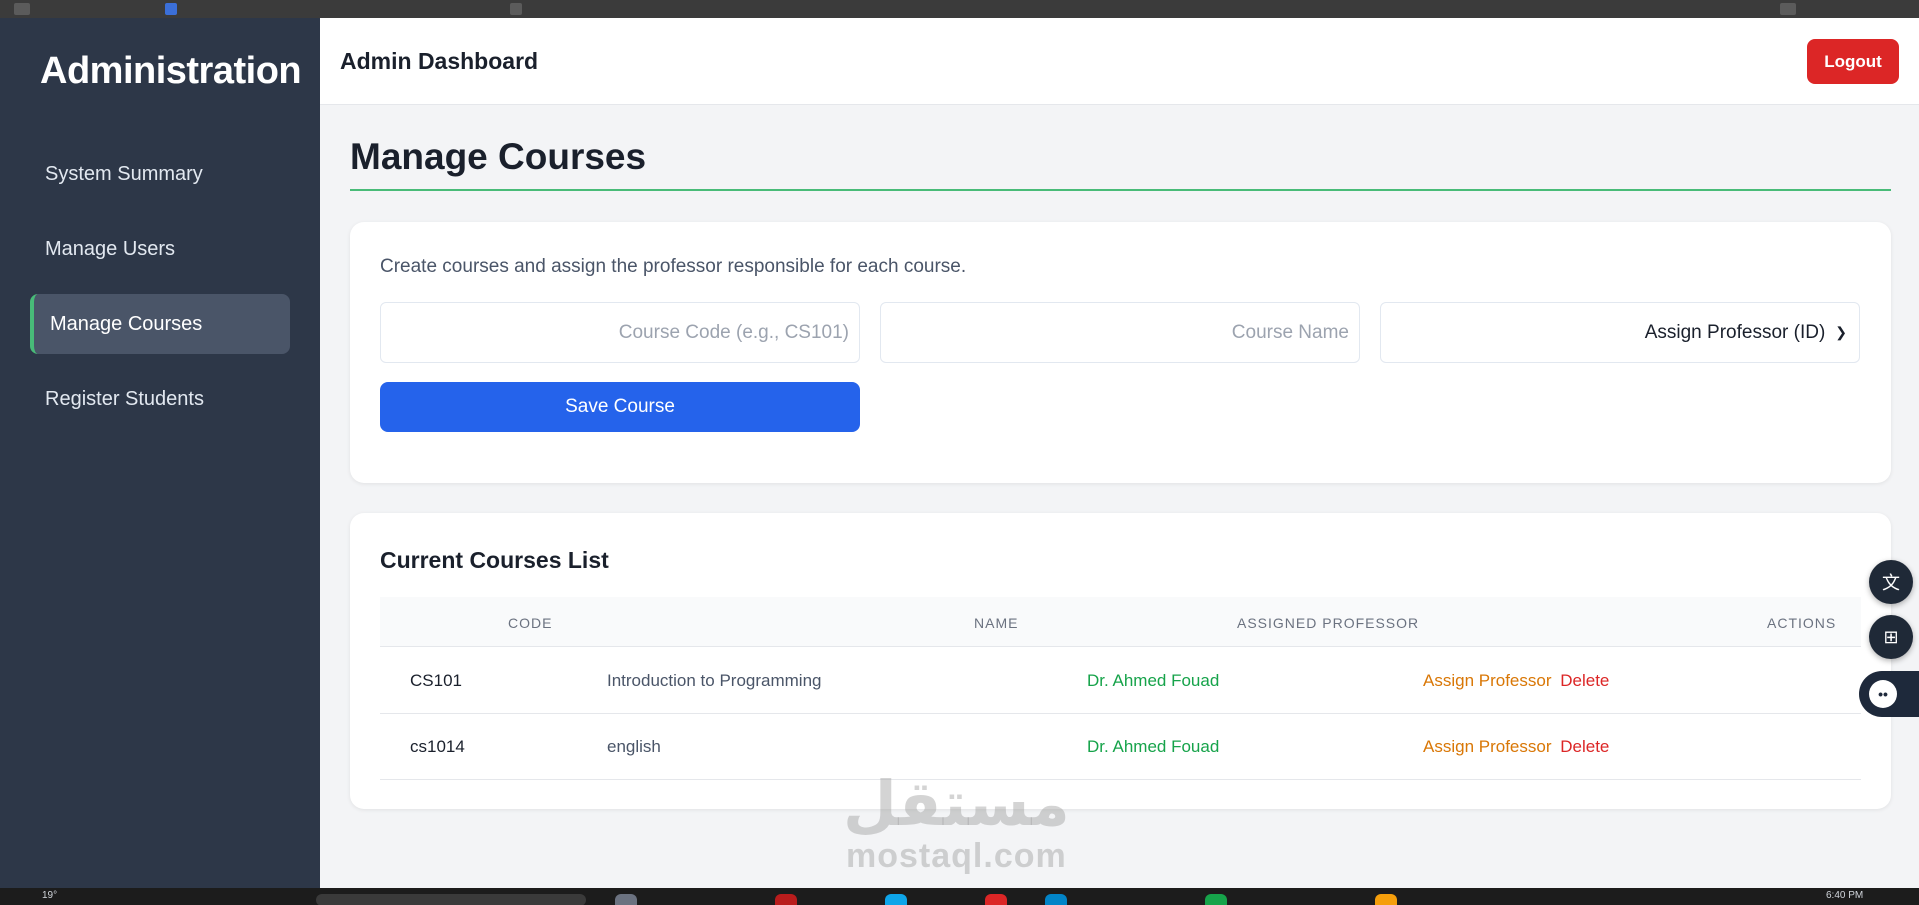 The height and width of the screenshot is (905, 1919). What do you see at coordinates (620, 407) in the screenshot?
I see `save-course-button: Save Course` at bounding box center [620, 407].